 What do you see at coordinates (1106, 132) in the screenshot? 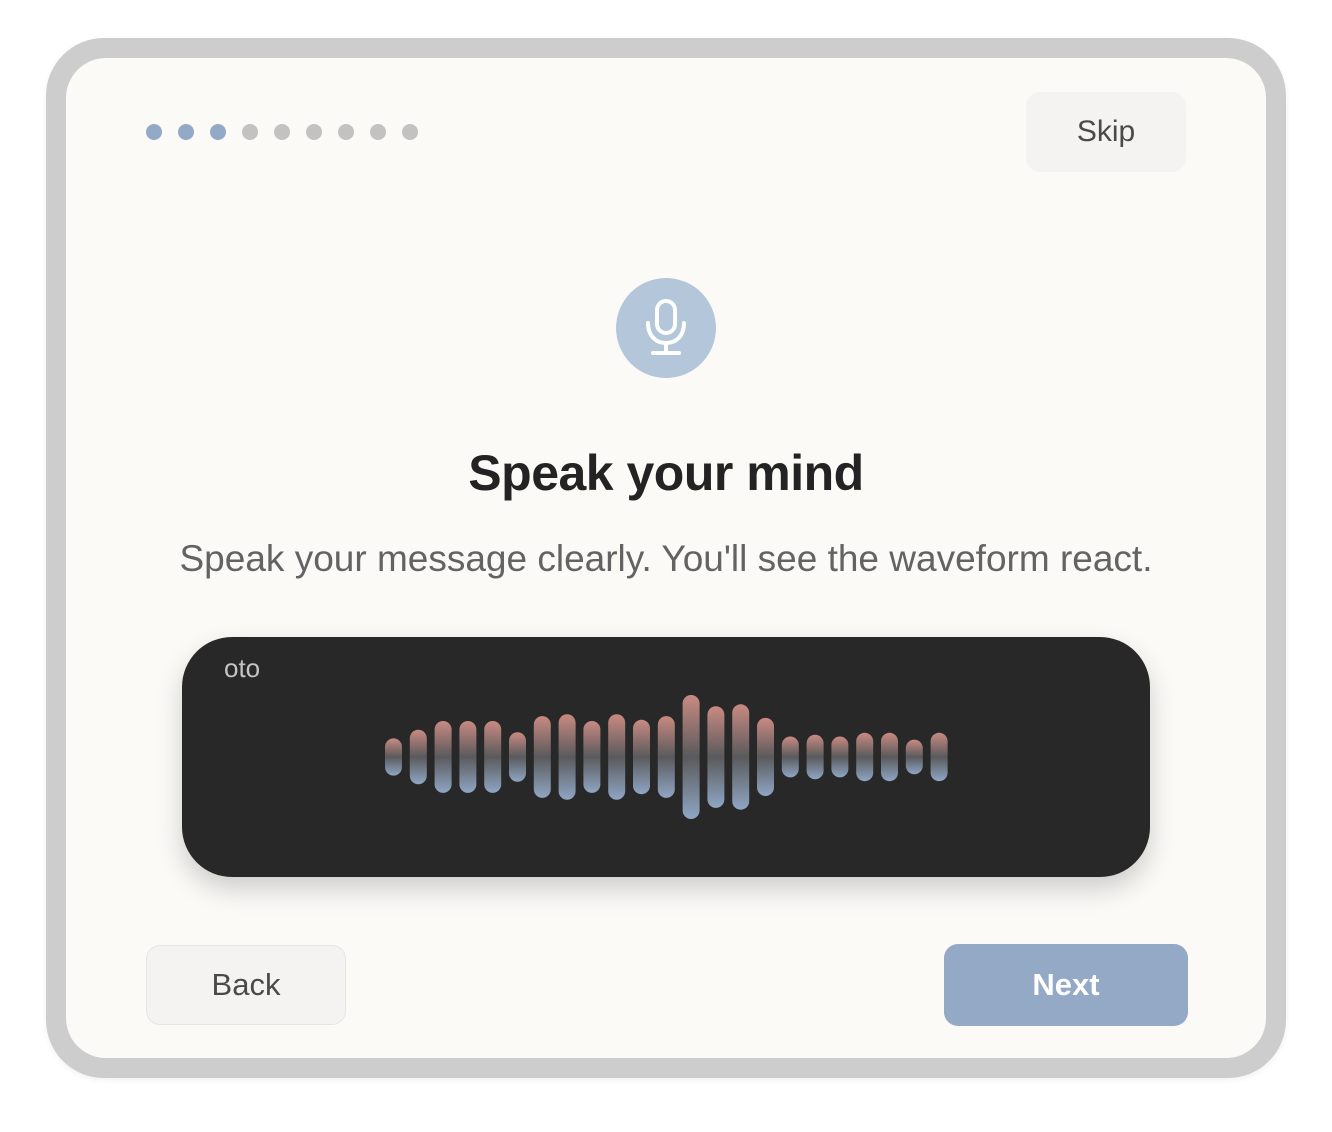
I see `skip-button: Skip` at bounding box center [1106, 132].